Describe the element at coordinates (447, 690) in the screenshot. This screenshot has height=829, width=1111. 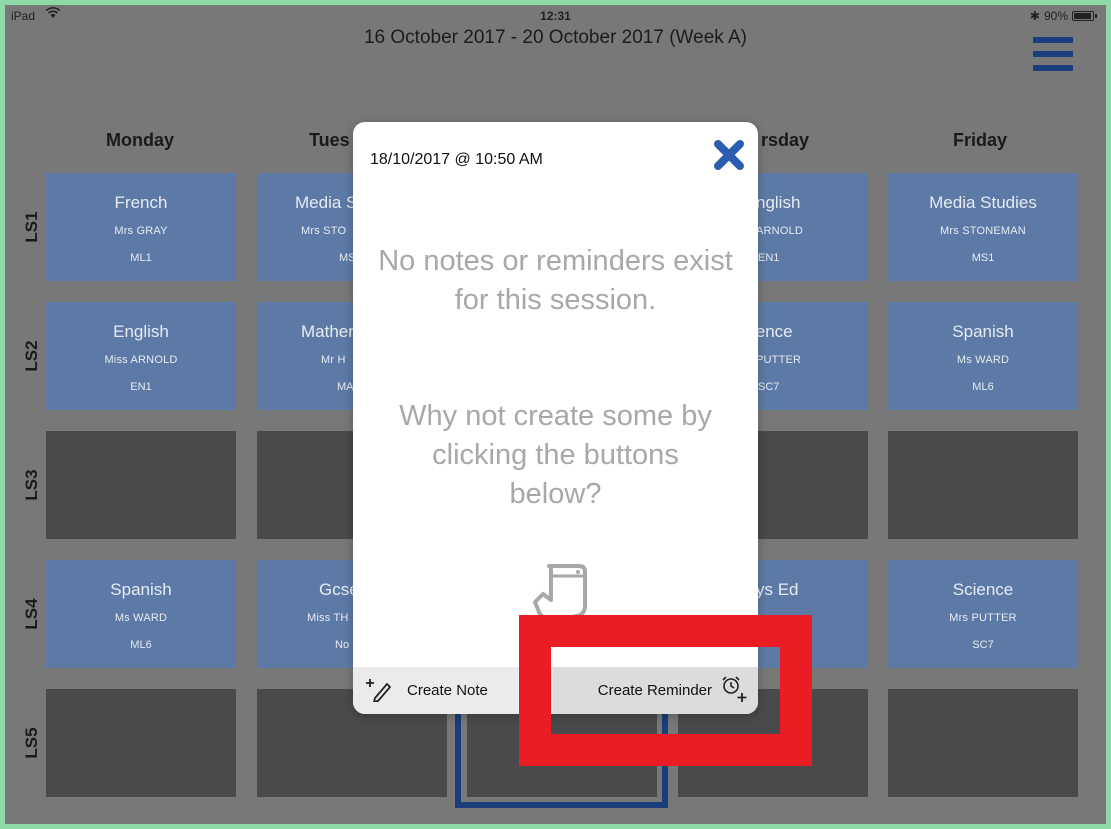
I see `create-note-label: Create Note` at that location.